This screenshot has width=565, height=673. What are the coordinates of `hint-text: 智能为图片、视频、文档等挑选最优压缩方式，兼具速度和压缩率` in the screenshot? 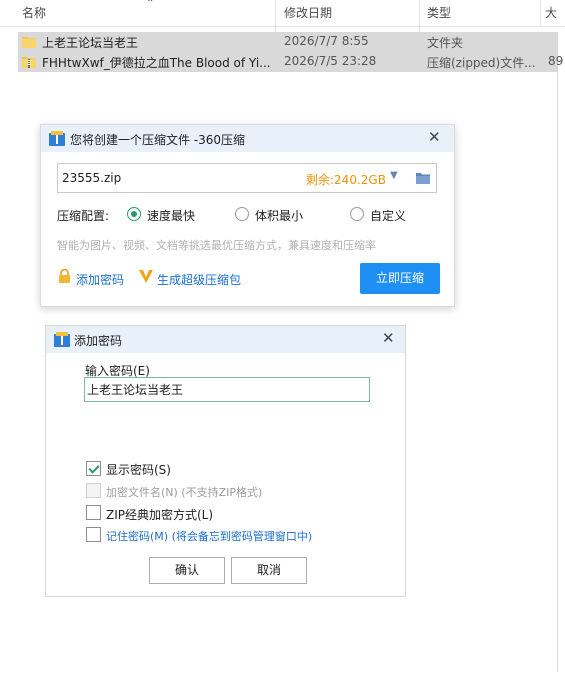 It's located at (216, 245).